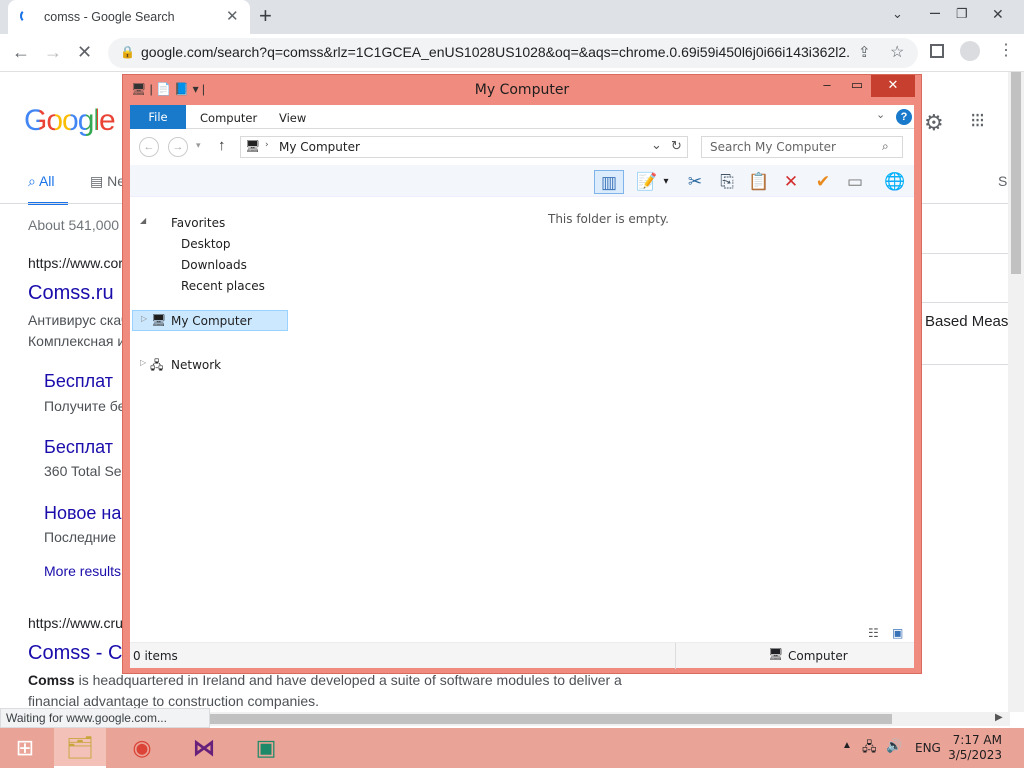  I want to click on details-view-icon: ☷, so click(873, 633).